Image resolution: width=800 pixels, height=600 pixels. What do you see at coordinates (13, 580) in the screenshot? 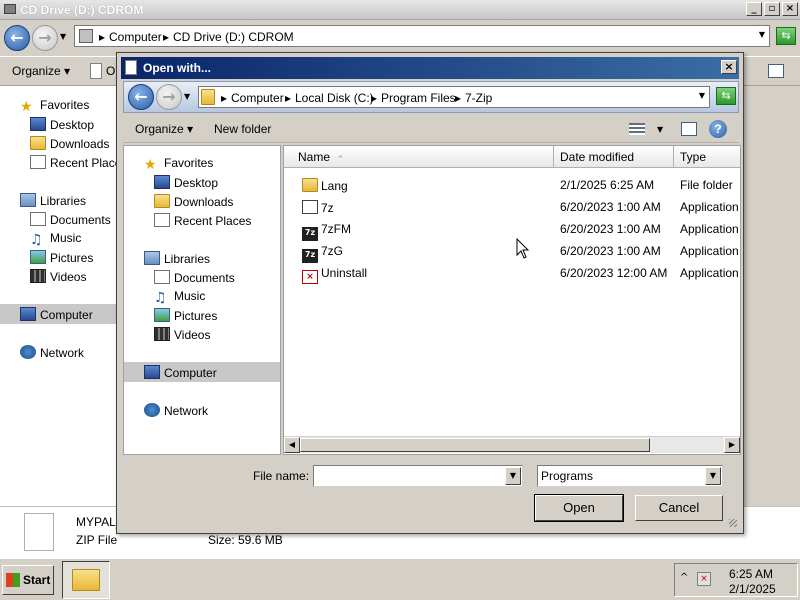
I see `windows-logo-icon` at bounding box center [13, 580].